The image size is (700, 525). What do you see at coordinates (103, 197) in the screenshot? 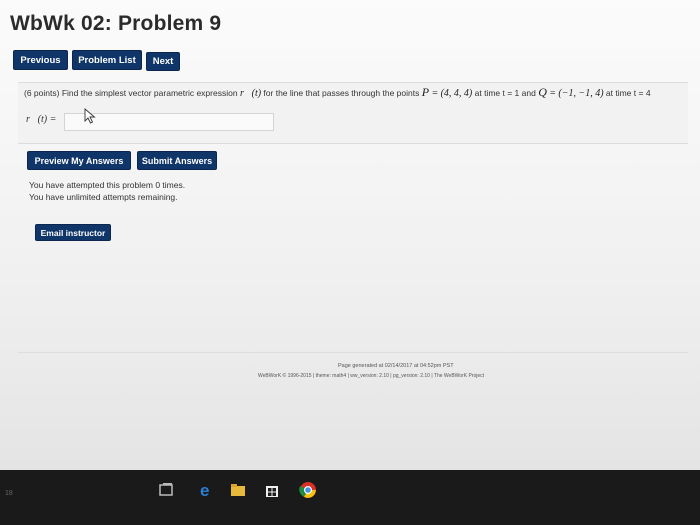
I see `remaining-status: You have unlimited attempts remaining.` at bounding box center [103, 197].